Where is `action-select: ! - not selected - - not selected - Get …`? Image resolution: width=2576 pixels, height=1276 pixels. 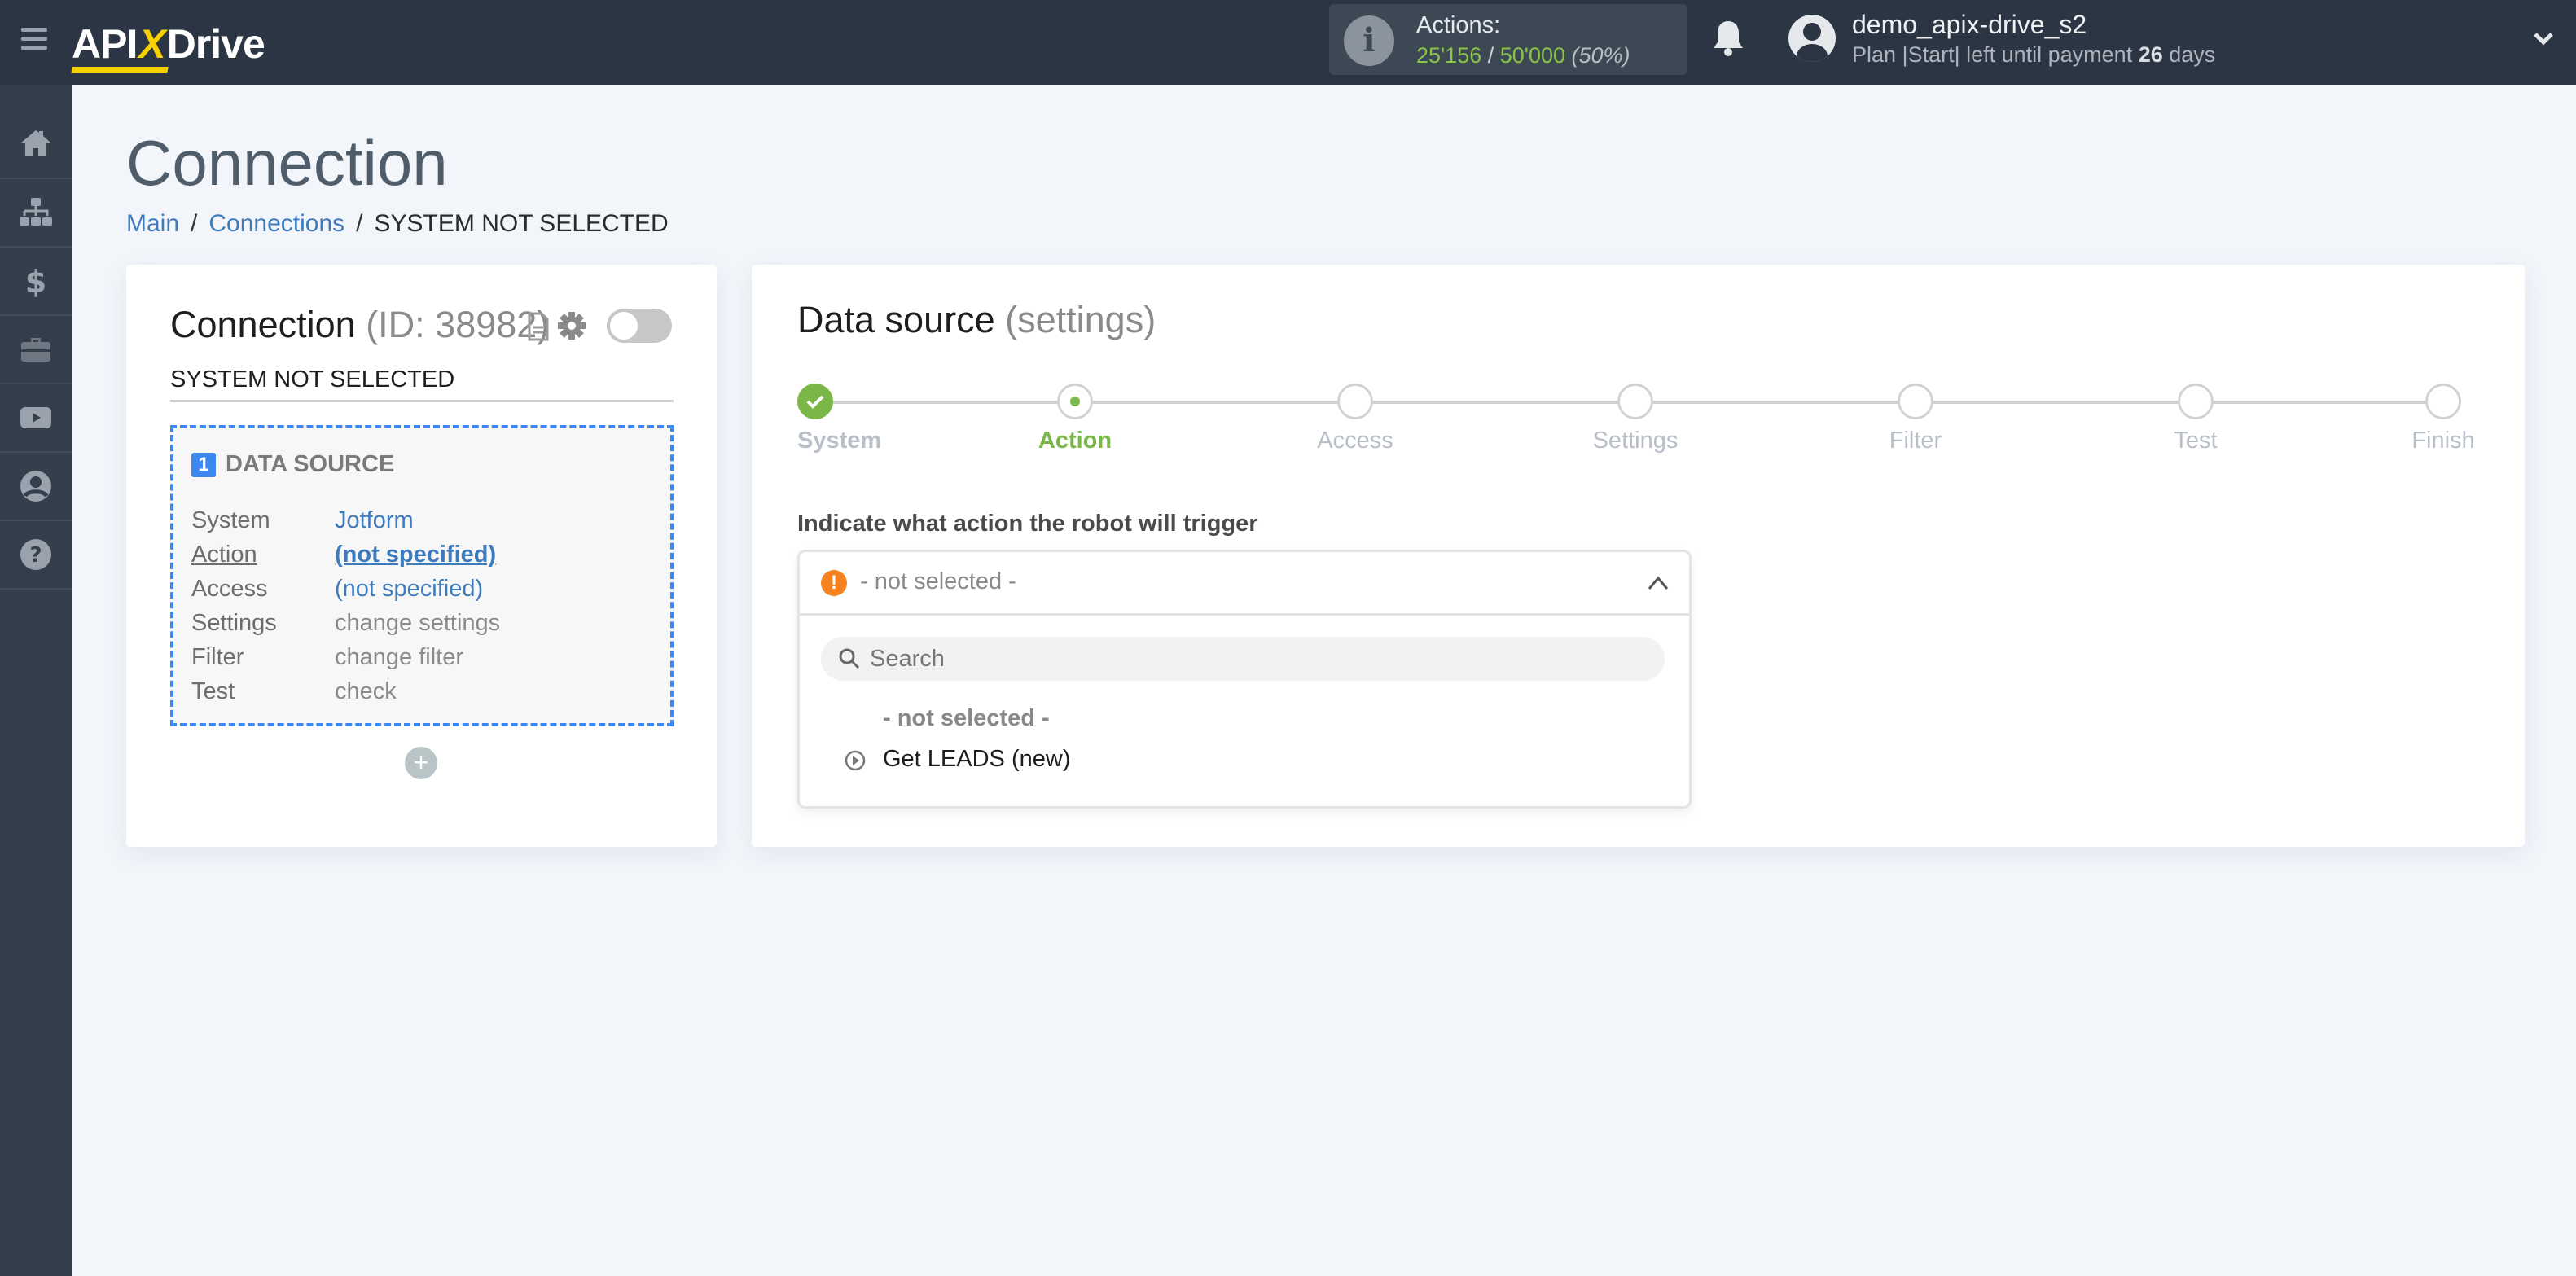
action-select: ! - not selected - - not selected - Get … is located at coordinates (1244, 679).